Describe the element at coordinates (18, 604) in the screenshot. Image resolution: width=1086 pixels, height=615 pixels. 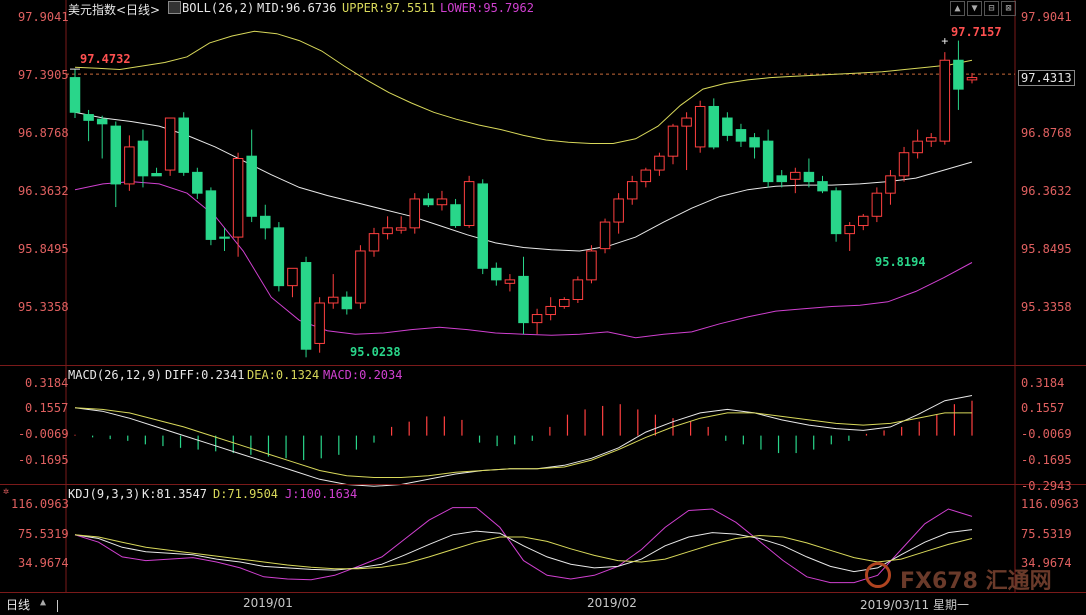
I see `period-tab: 日线` at that location.